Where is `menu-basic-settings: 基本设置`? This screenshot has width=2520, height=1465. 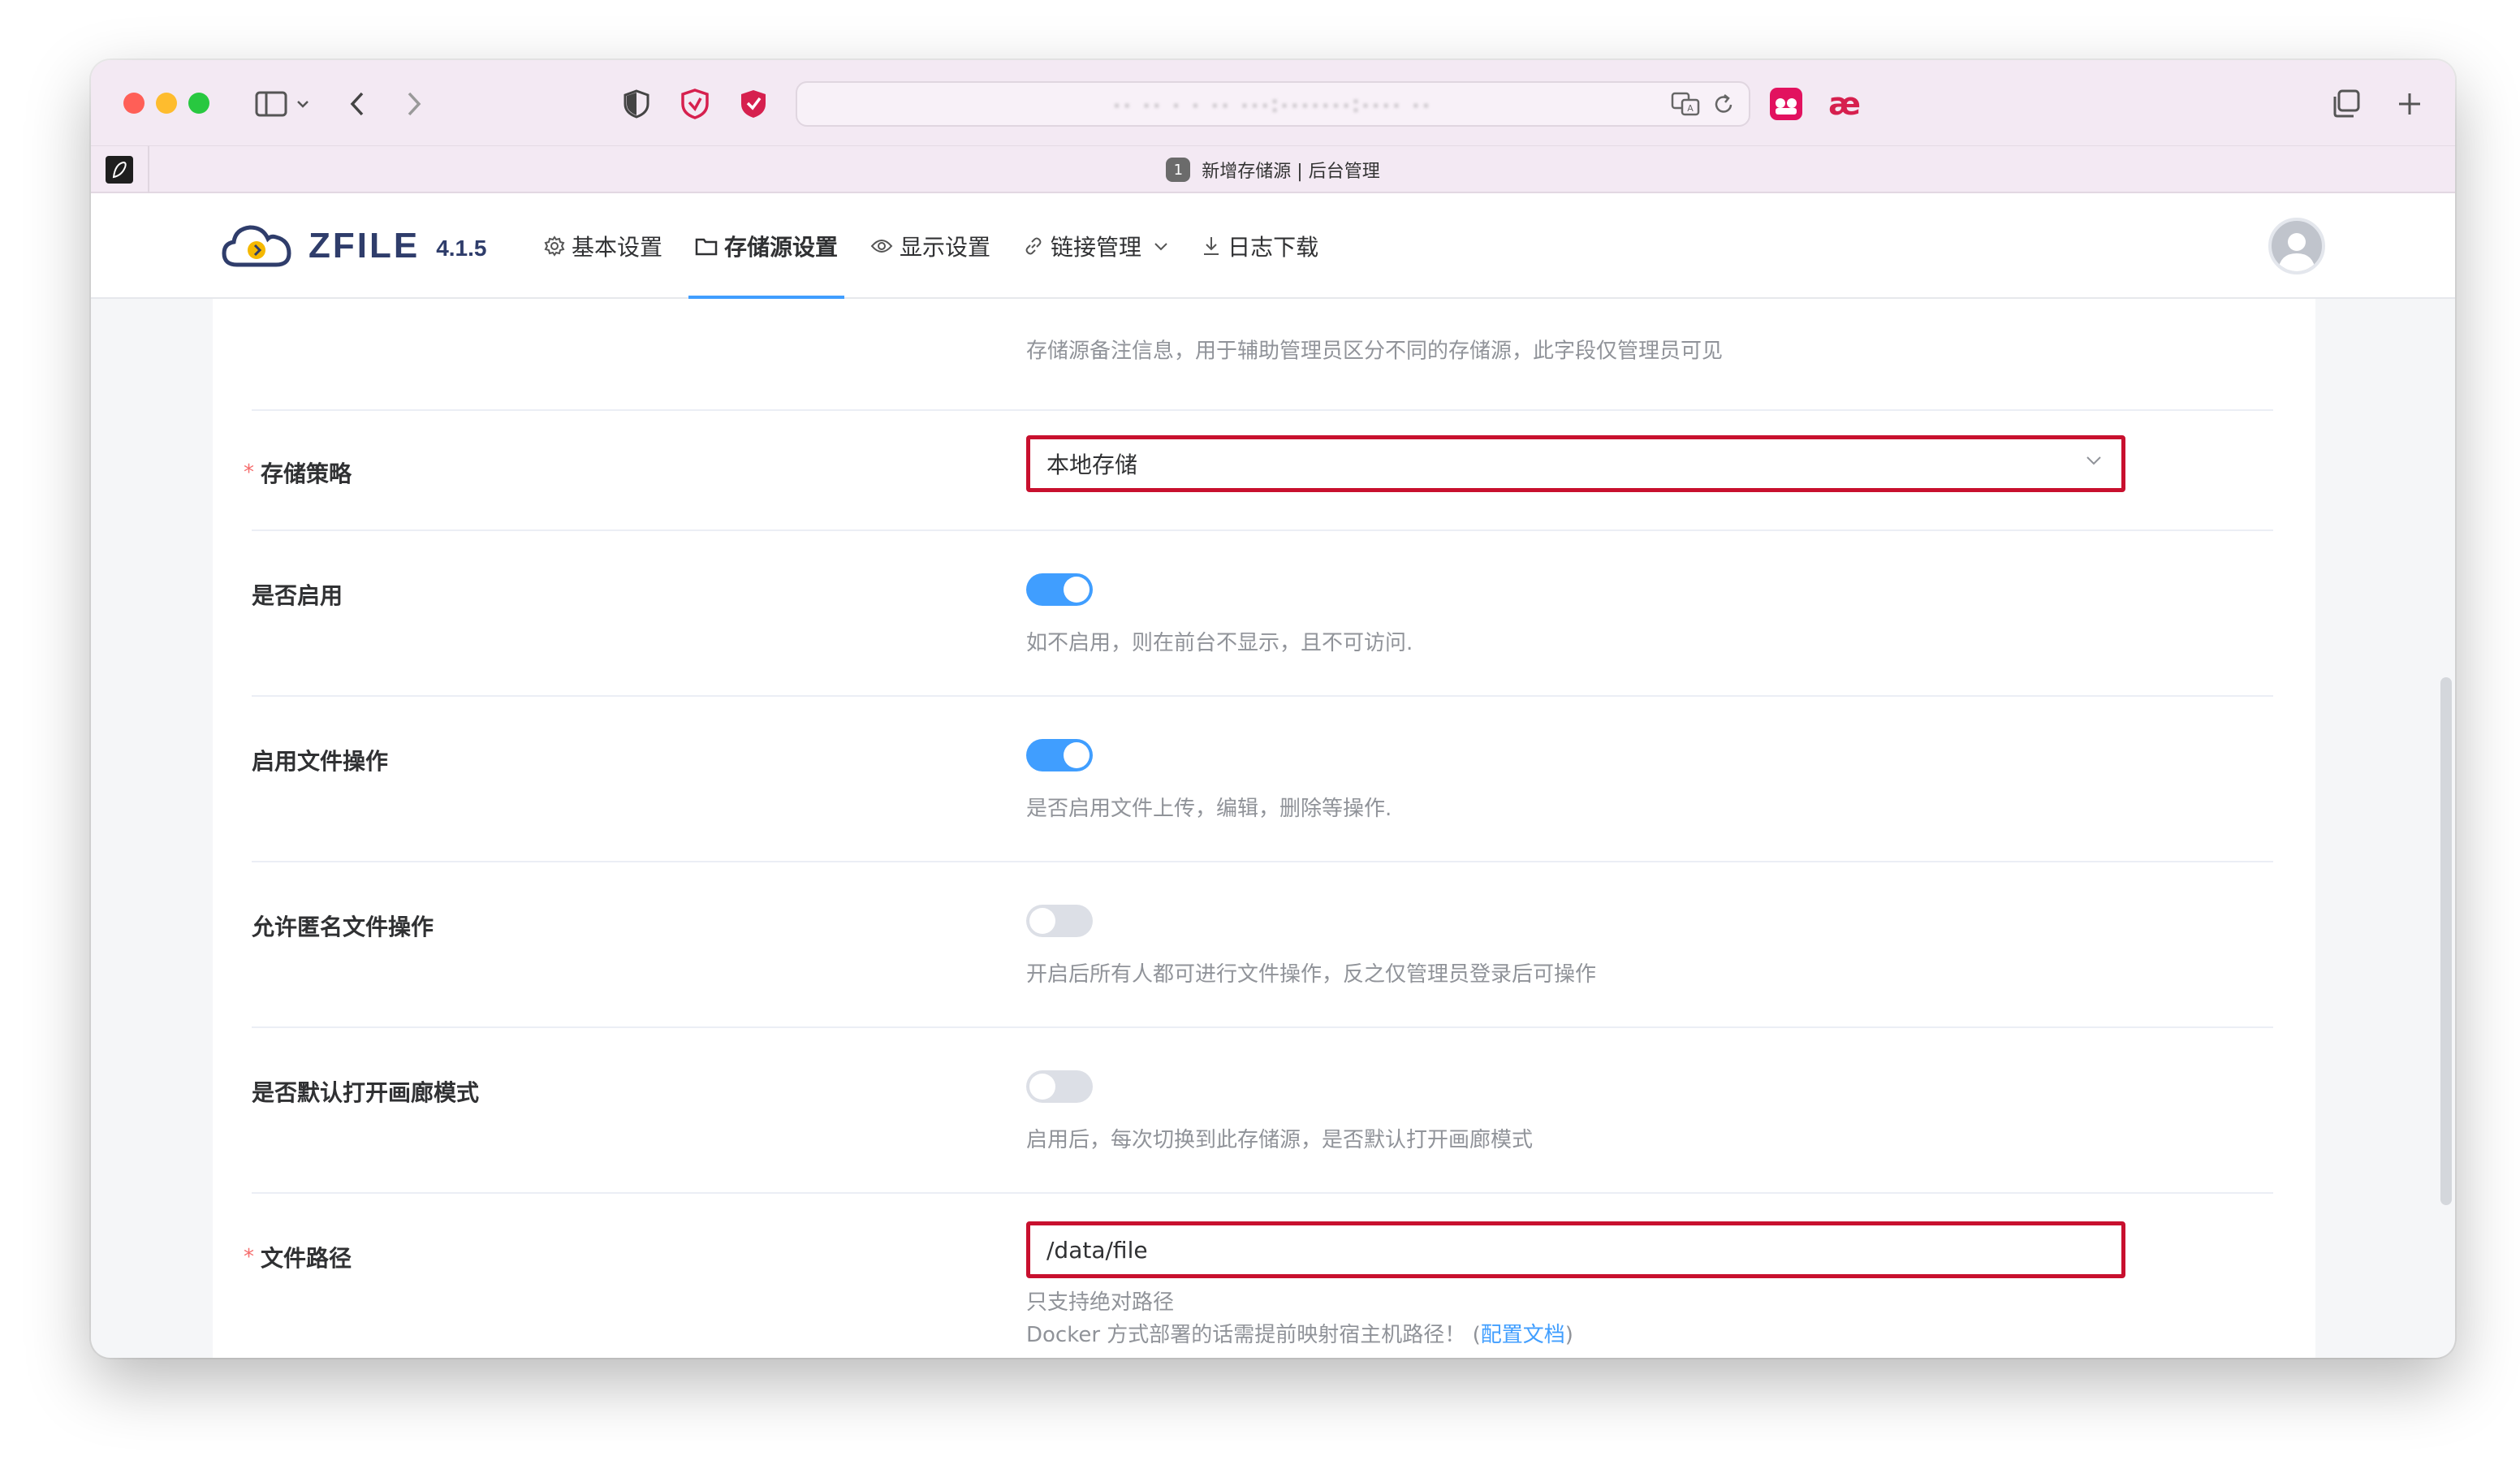 menu-basic-settings: 基本设置 is located at coordinates (603, 246).